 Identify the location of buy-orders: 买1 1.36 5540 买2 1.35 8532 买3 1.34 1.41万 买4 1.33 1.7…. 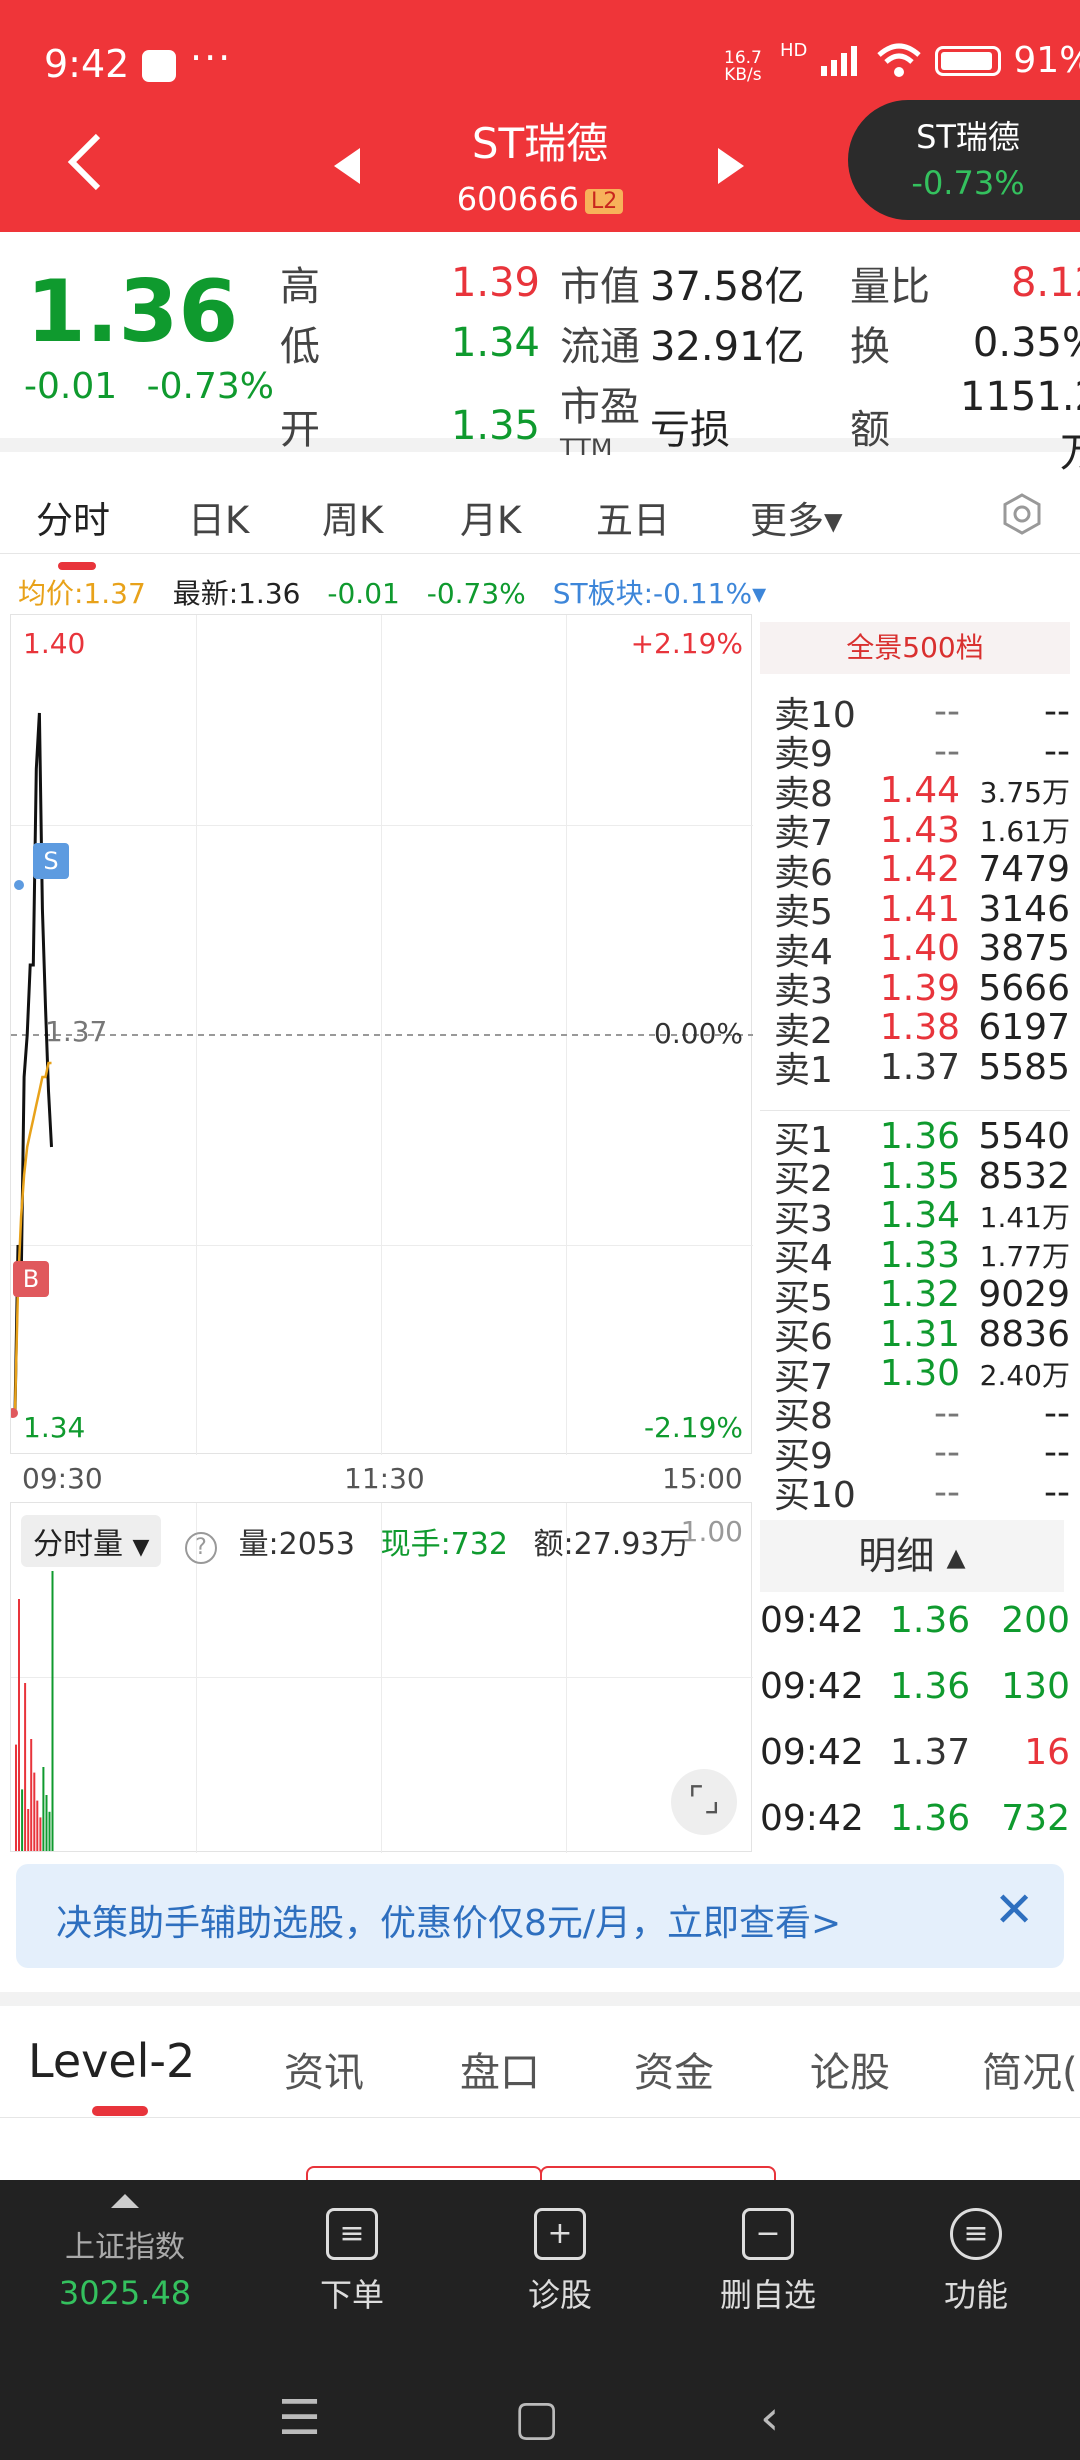
(915, 1316).